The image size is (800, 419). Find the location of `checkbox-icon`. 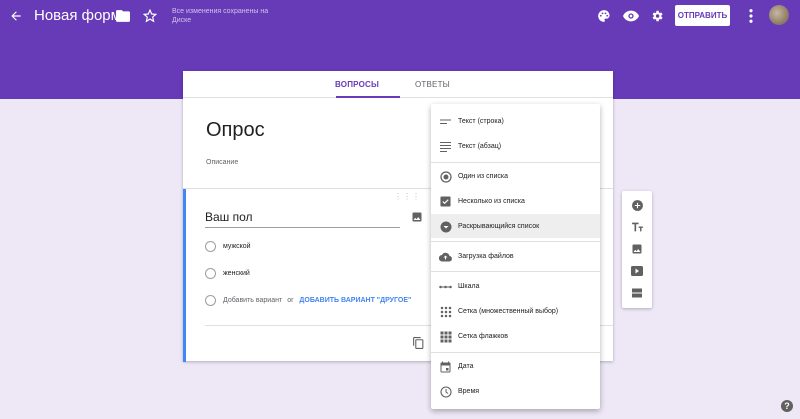

checkbox-icon is located at coordinates (445, 201).